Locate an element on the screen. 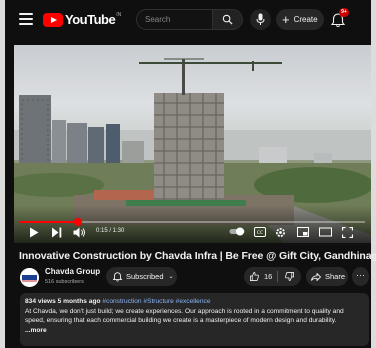  svg-text: CC is located at coordinates (260, 233).